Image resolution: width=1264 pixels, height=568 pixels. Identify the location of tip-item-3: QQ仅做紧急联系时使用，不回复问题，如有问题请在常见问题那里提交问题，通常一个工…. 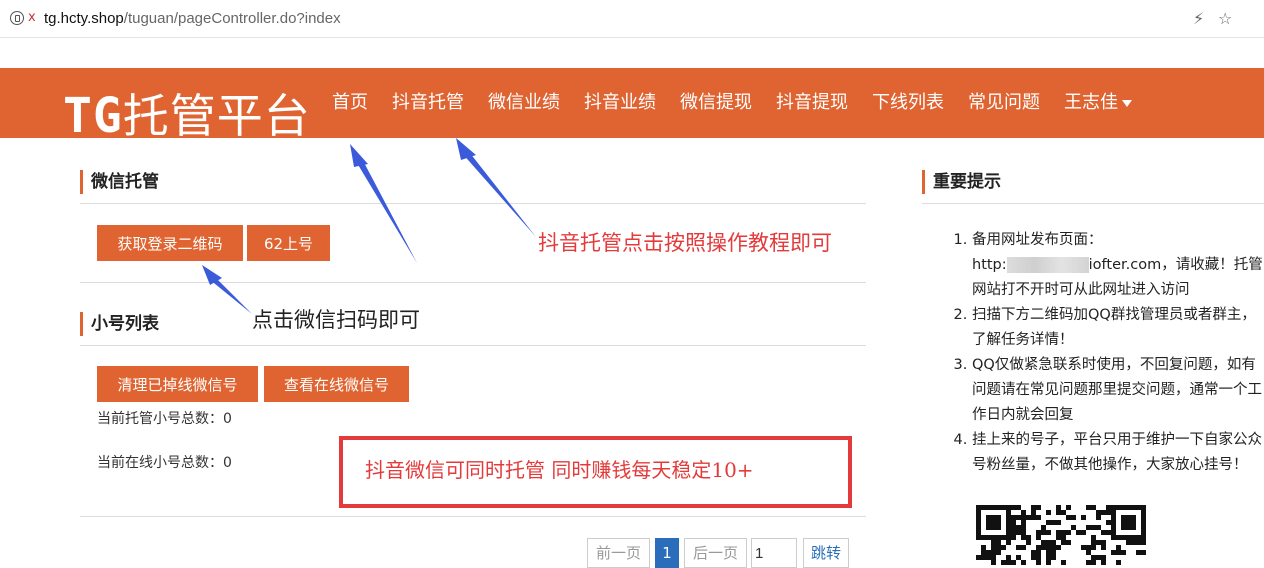
(1118, 390).